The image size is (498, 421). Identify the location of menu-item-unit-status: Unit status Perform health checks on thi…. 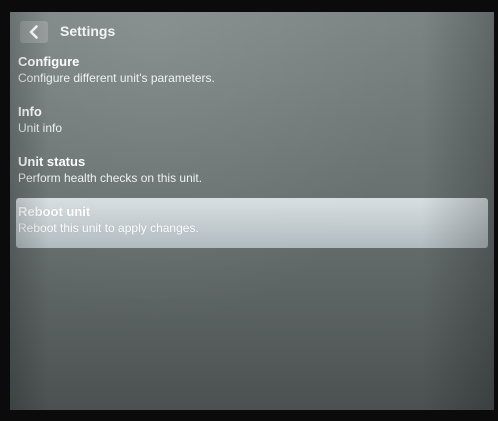
(252, 173).